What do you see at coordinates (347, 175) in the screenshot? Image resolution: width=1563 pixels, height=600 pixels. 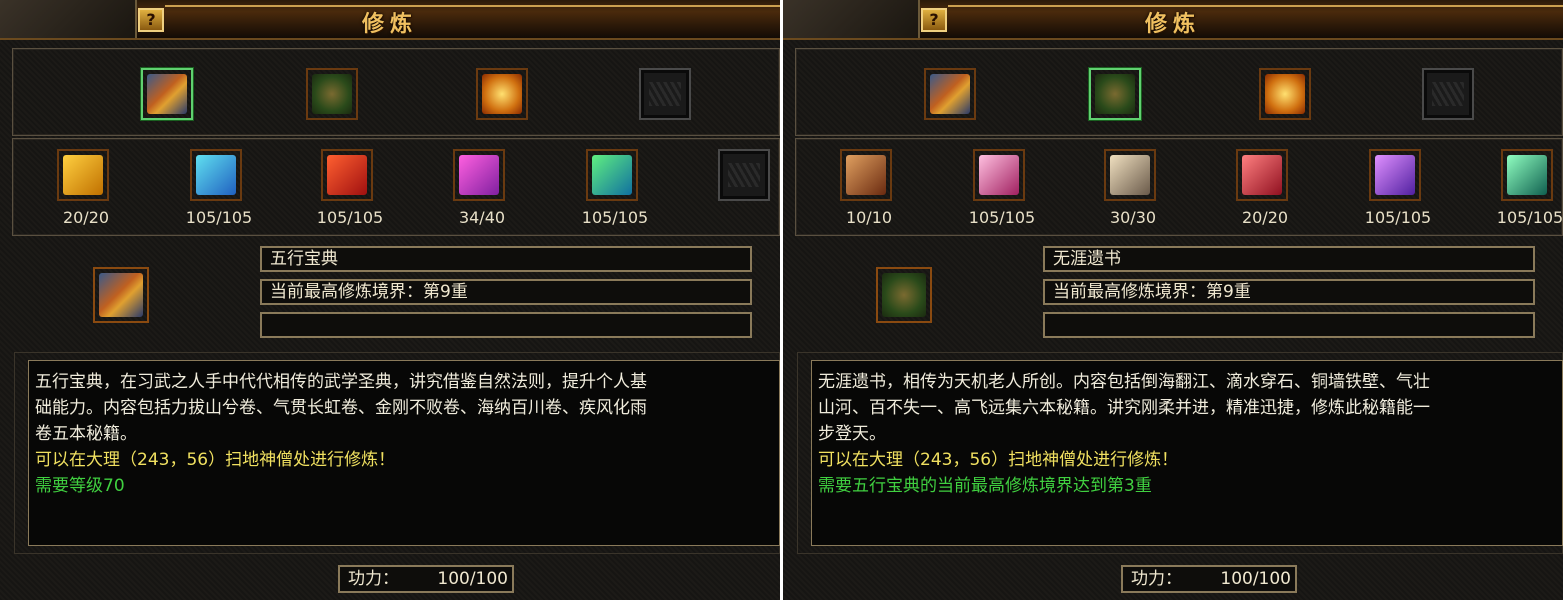 I see `book-red-icon` at bounding box center [347, 175].